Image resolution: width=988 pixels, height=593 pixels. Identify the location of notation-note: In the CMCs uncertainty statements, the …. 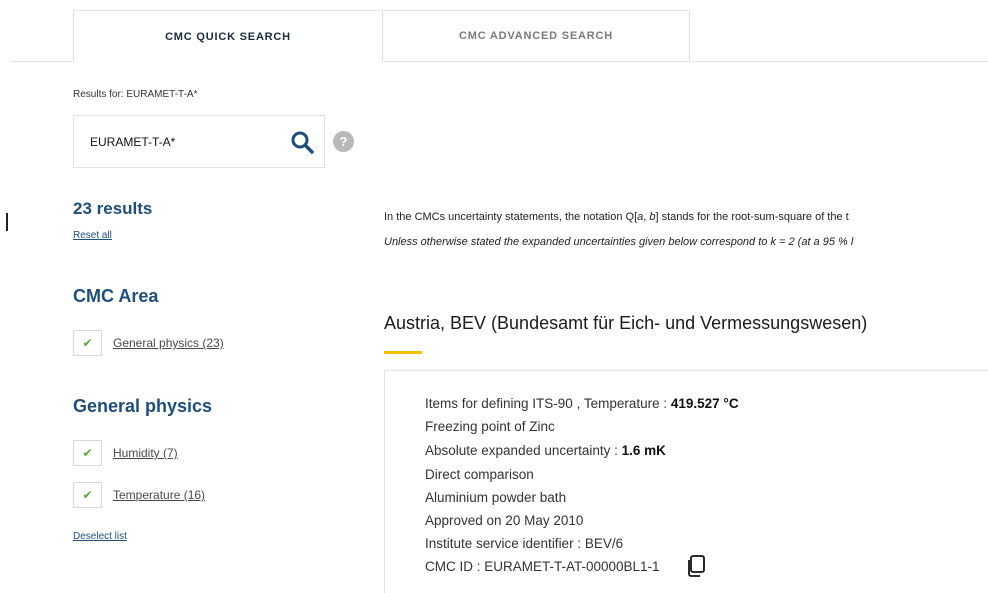
(616, 217).